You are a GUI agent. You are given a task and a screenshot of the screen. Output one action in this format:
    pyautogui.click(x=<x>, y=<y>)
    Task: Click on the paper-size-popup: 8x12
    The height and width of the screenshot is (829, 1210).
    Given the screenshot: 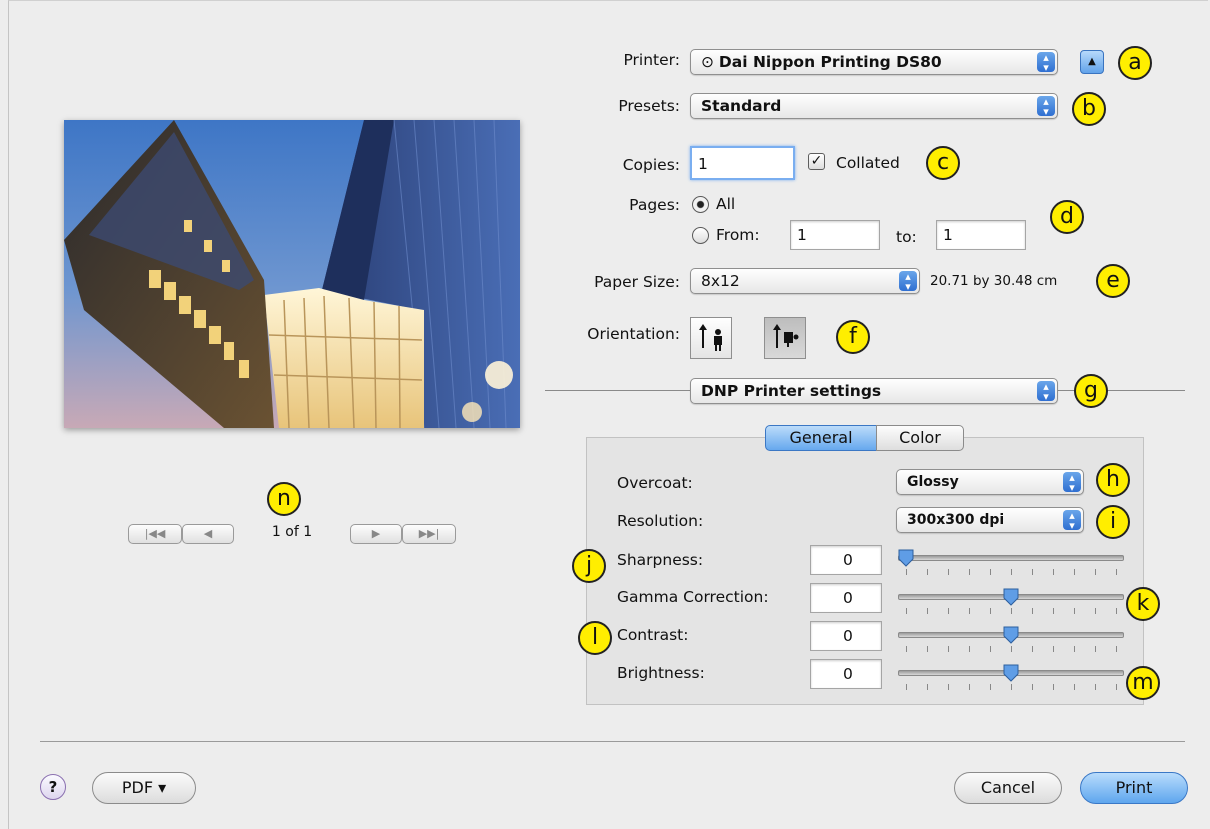 What is the action you would take?
    pyautogui.click(x=805, y=282)
    